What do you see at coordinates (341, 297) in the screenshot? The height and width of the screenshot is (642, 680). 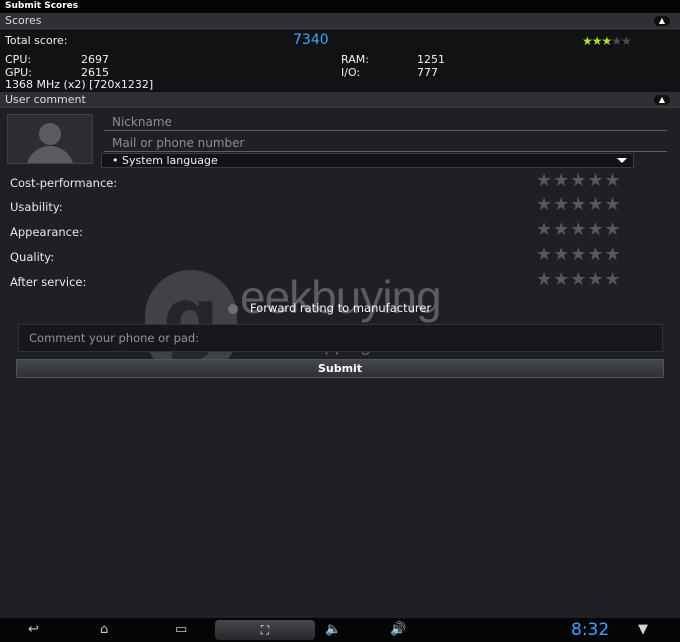 I see `watermark-brand: eekbuying` at bounding box center [341, 297].